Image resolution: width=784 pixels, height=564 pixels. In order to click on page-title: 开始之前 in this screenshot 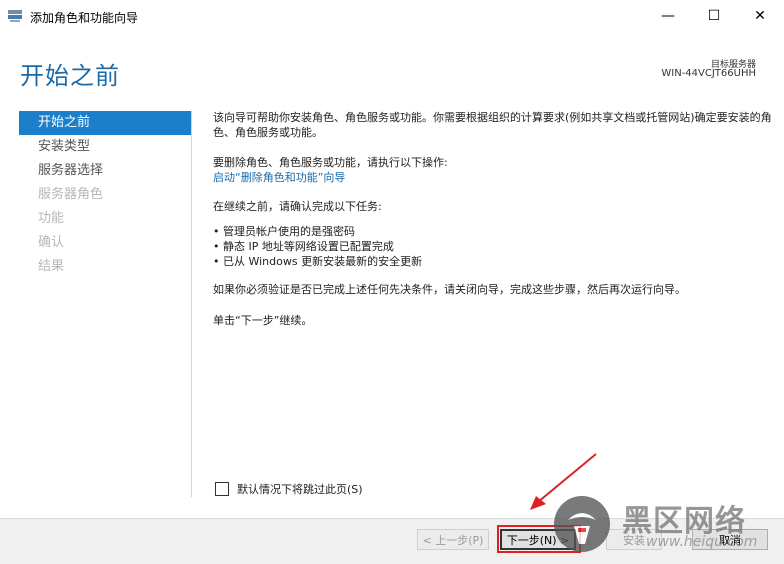, I will do `click(70, 76)`.